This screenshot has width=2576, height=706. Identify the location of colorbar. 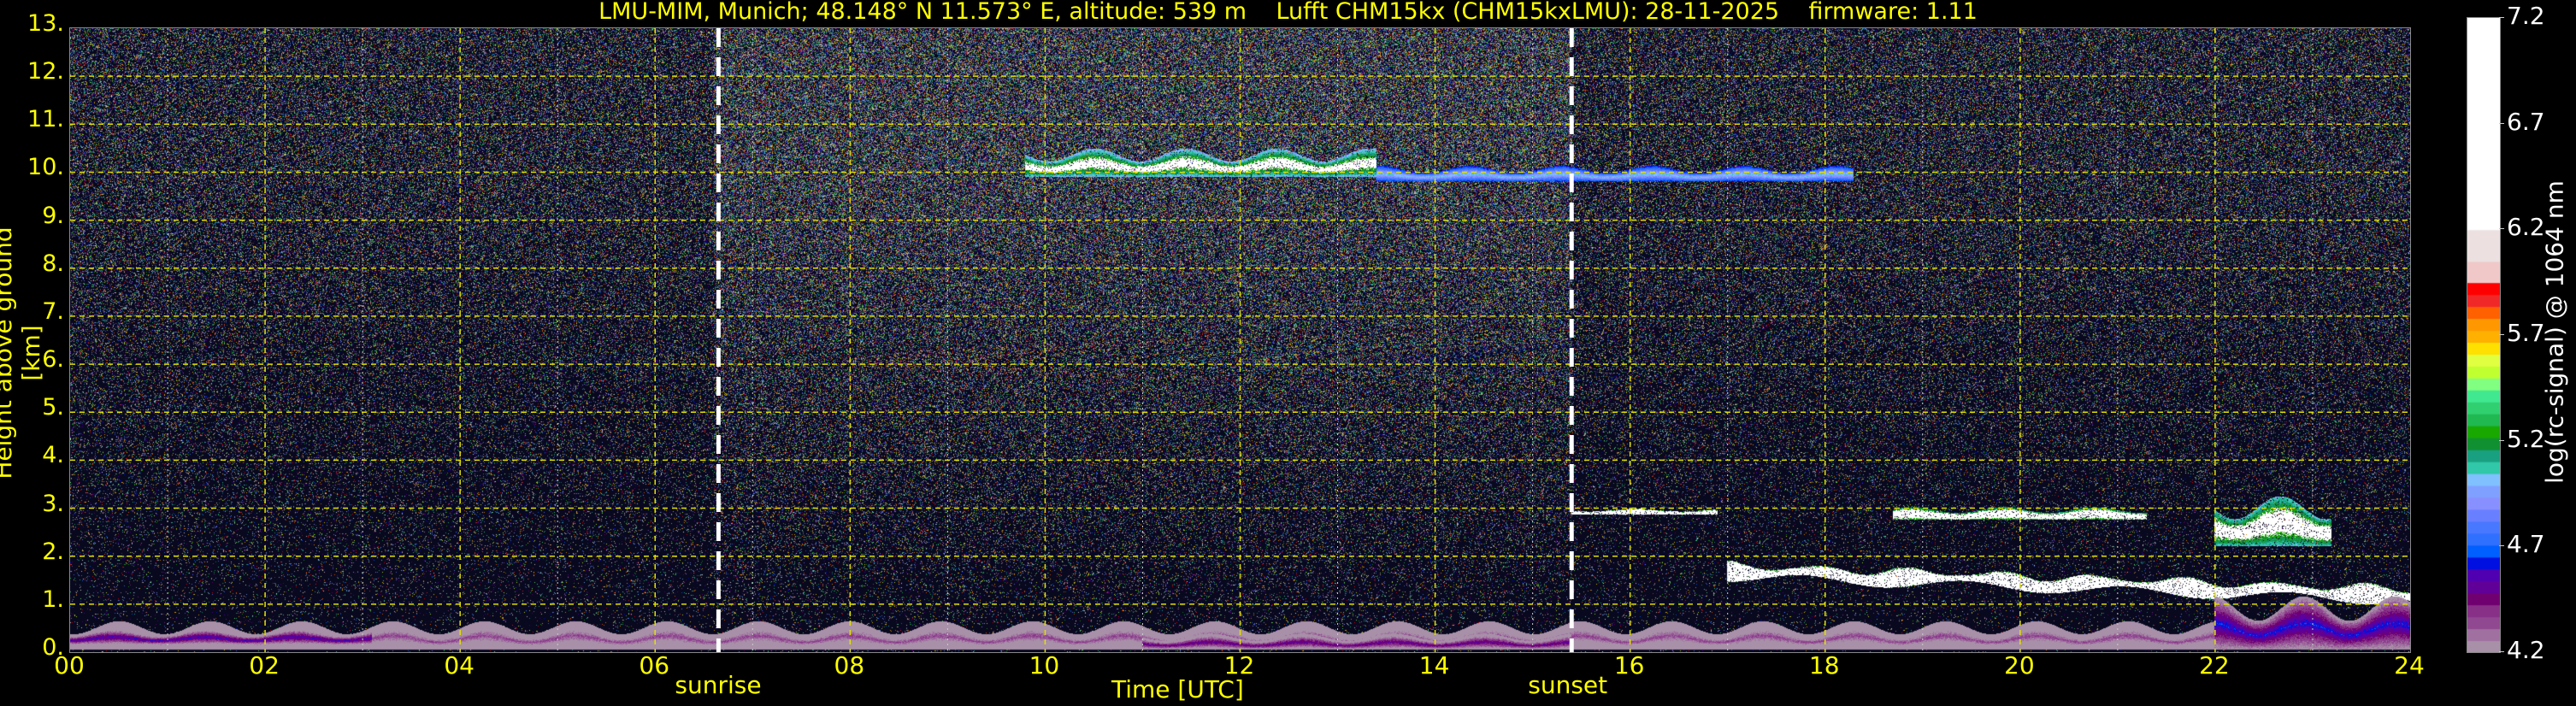
(2484, 335).